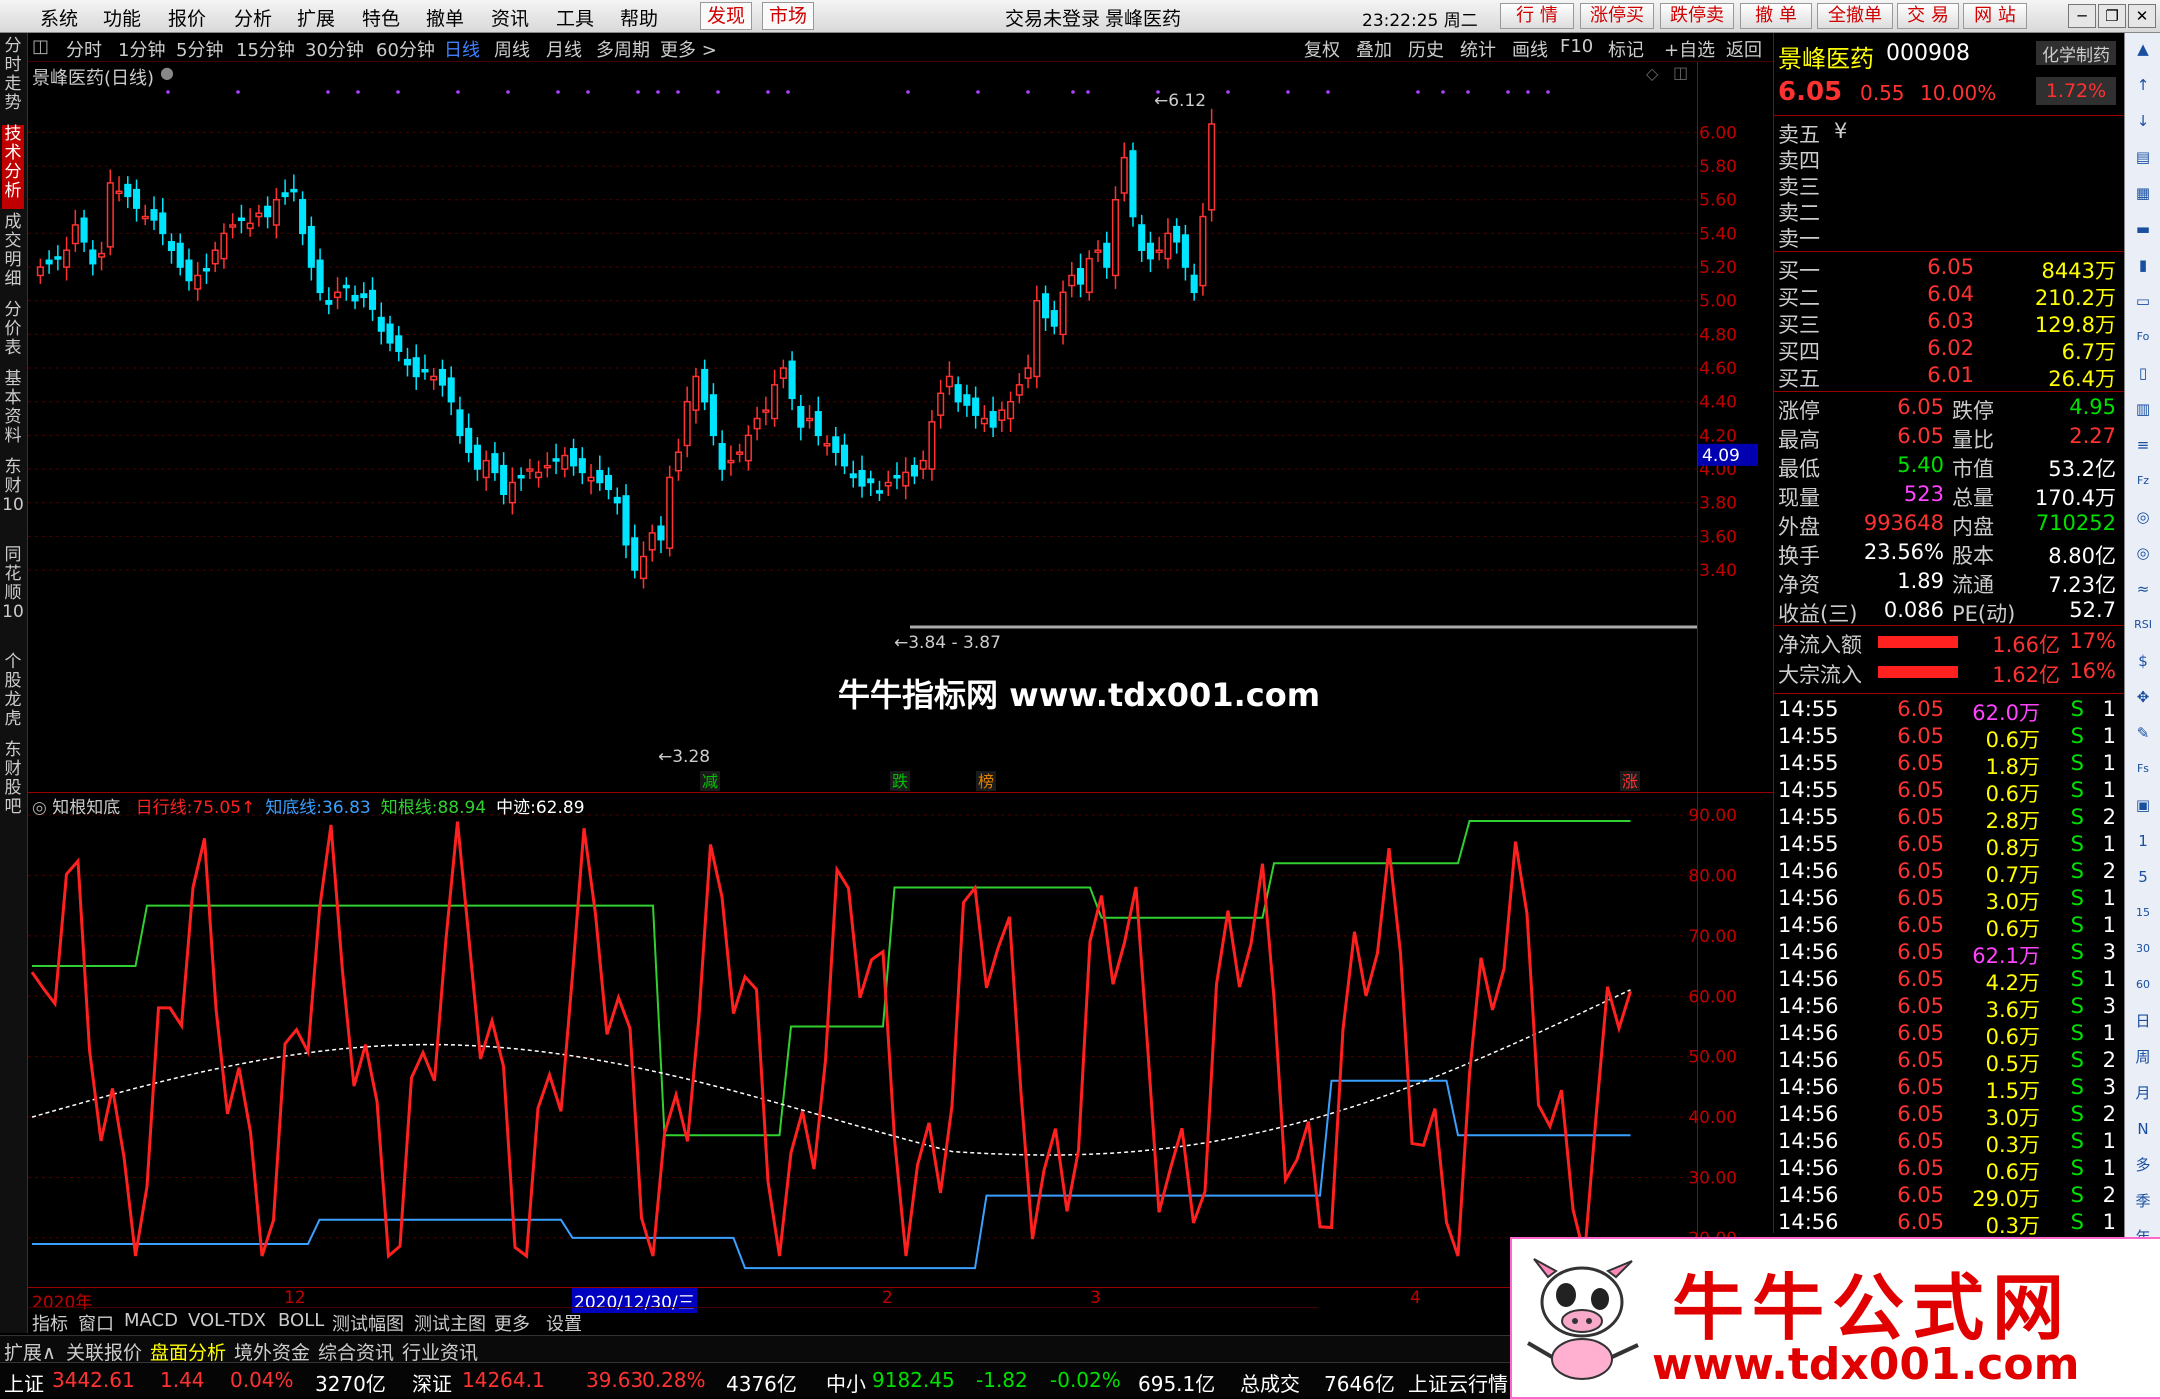 This screenshot has width=2160, height=1399. What do you see at coordinates (24, 1382) in the screenshot?
I see `sh-label: 上证` at bounding box center [24, 1382].